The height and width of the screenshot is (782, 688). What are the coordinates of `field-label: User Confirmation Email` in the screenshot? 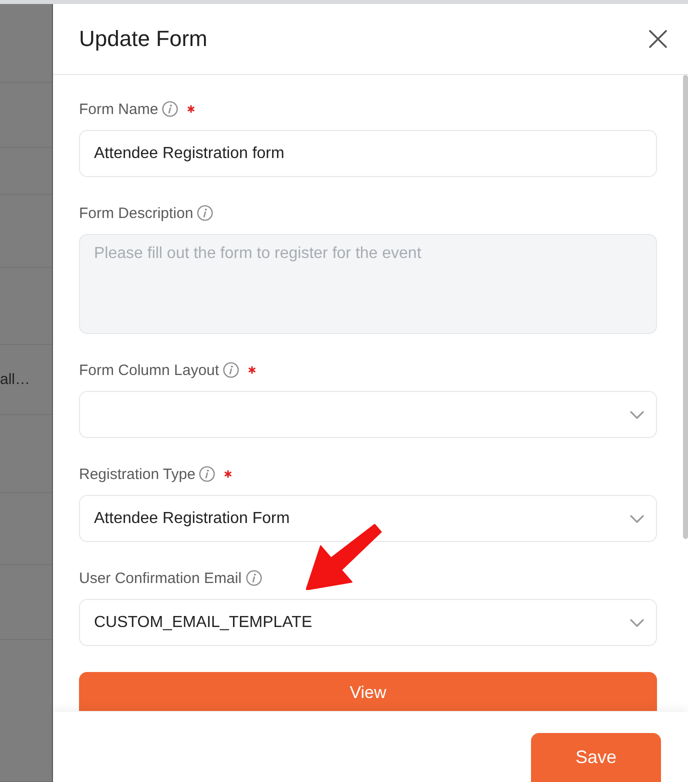 It's located at (160, 578).